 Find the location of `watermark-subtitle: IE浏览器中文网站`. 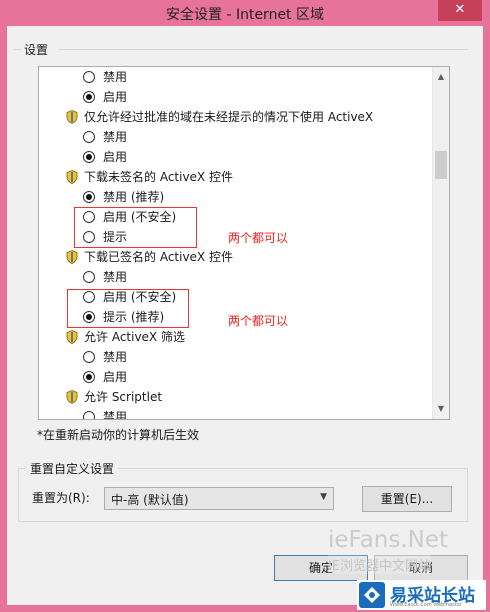

watermark-subtitle: IE浏览器中文网站 is located at coordinates (380, 564).